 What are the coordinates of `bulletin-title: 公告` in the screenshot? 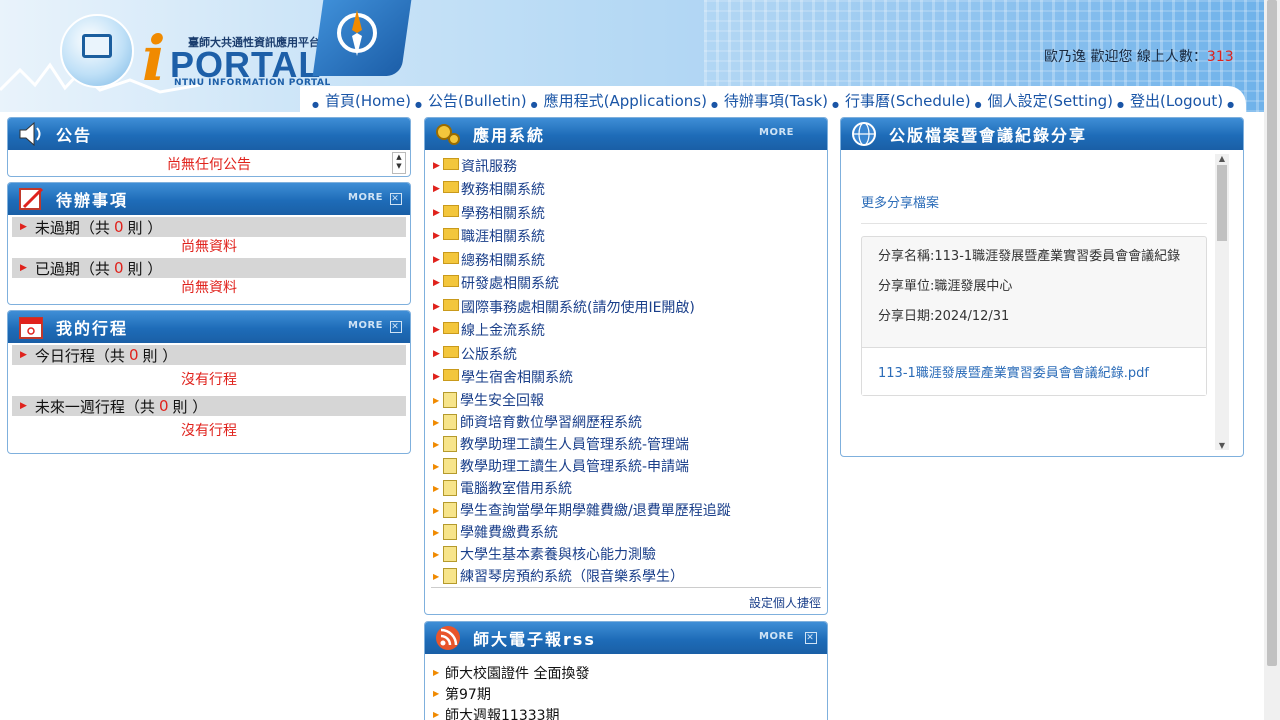 It's located at (74, 135).